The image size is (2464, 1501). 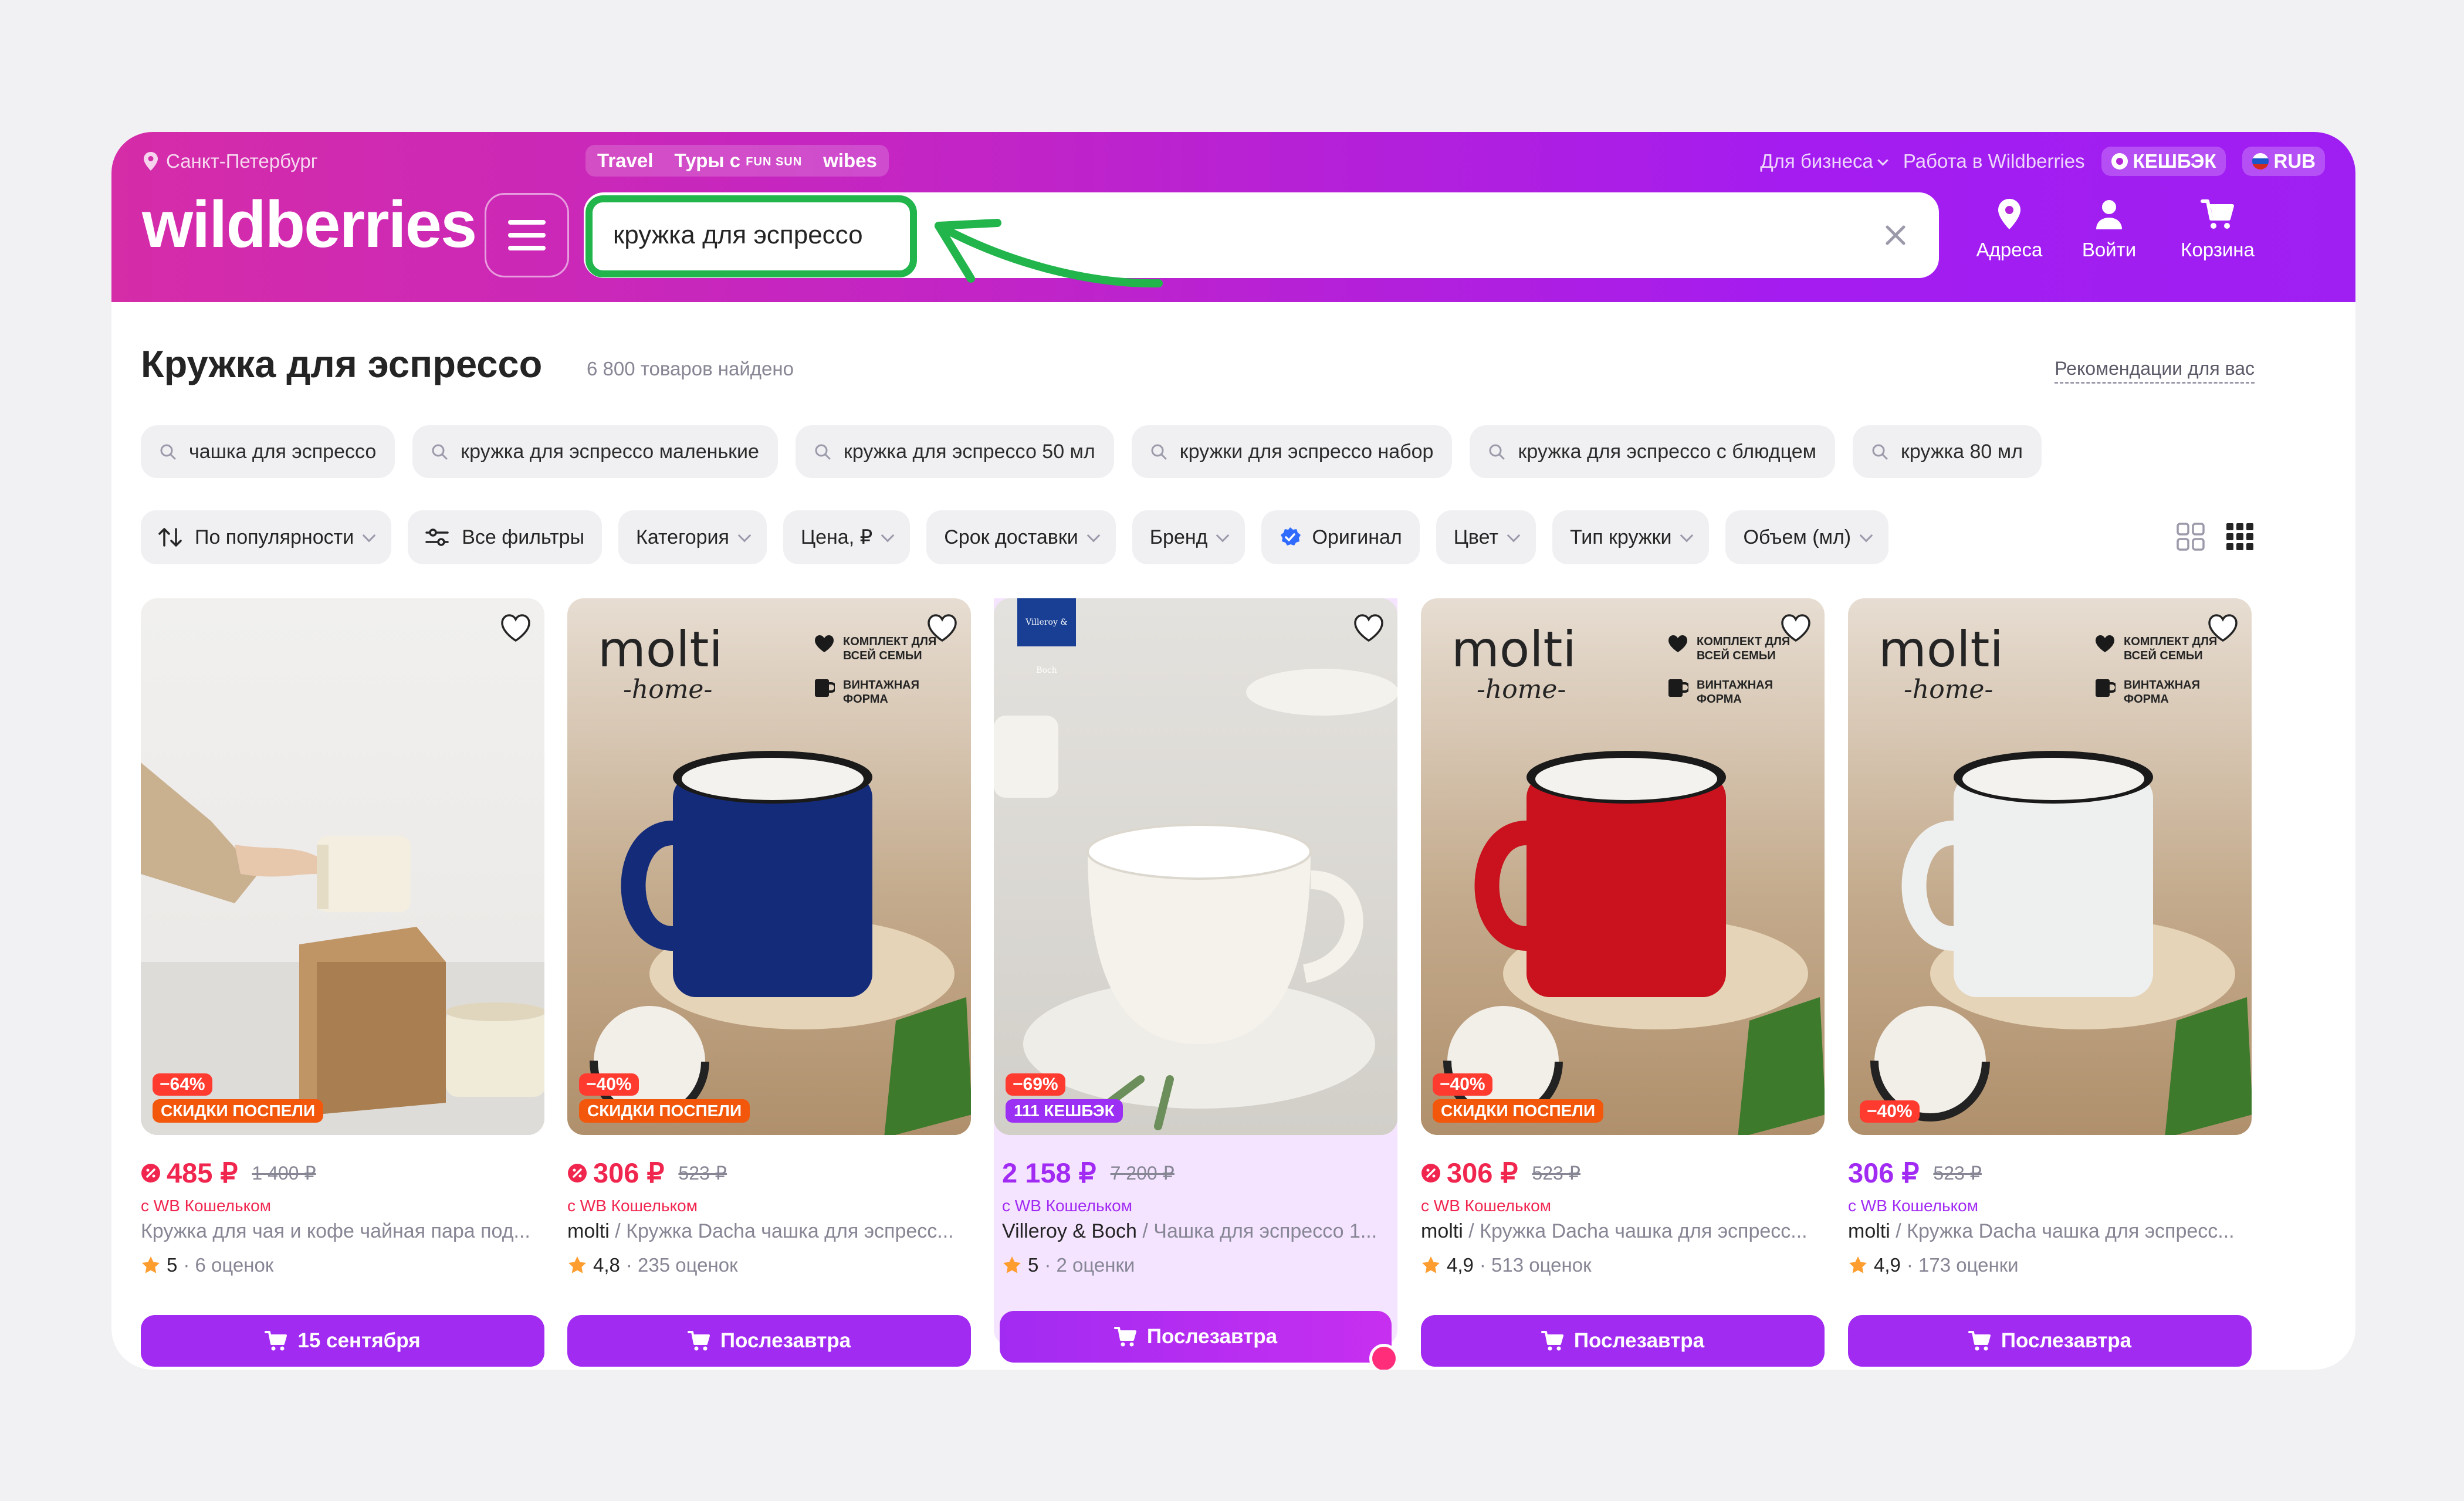 What do you see at coordinates (955, 451) in the screenshot?
I see `suggestion-chip: кружка для эспрессо 50 мл` at bounding box center [955, 451].